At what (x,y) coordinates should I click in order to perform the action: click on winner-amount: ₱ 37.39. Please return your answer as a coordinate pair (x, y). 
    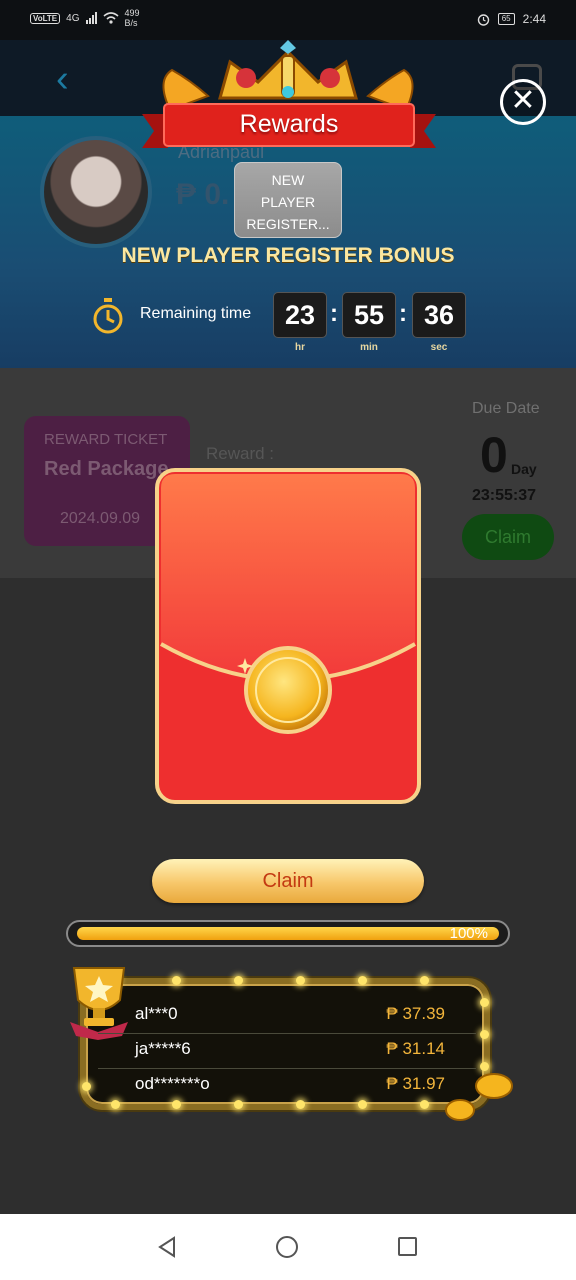
    Looking at the image, I should click on (415, 1013).